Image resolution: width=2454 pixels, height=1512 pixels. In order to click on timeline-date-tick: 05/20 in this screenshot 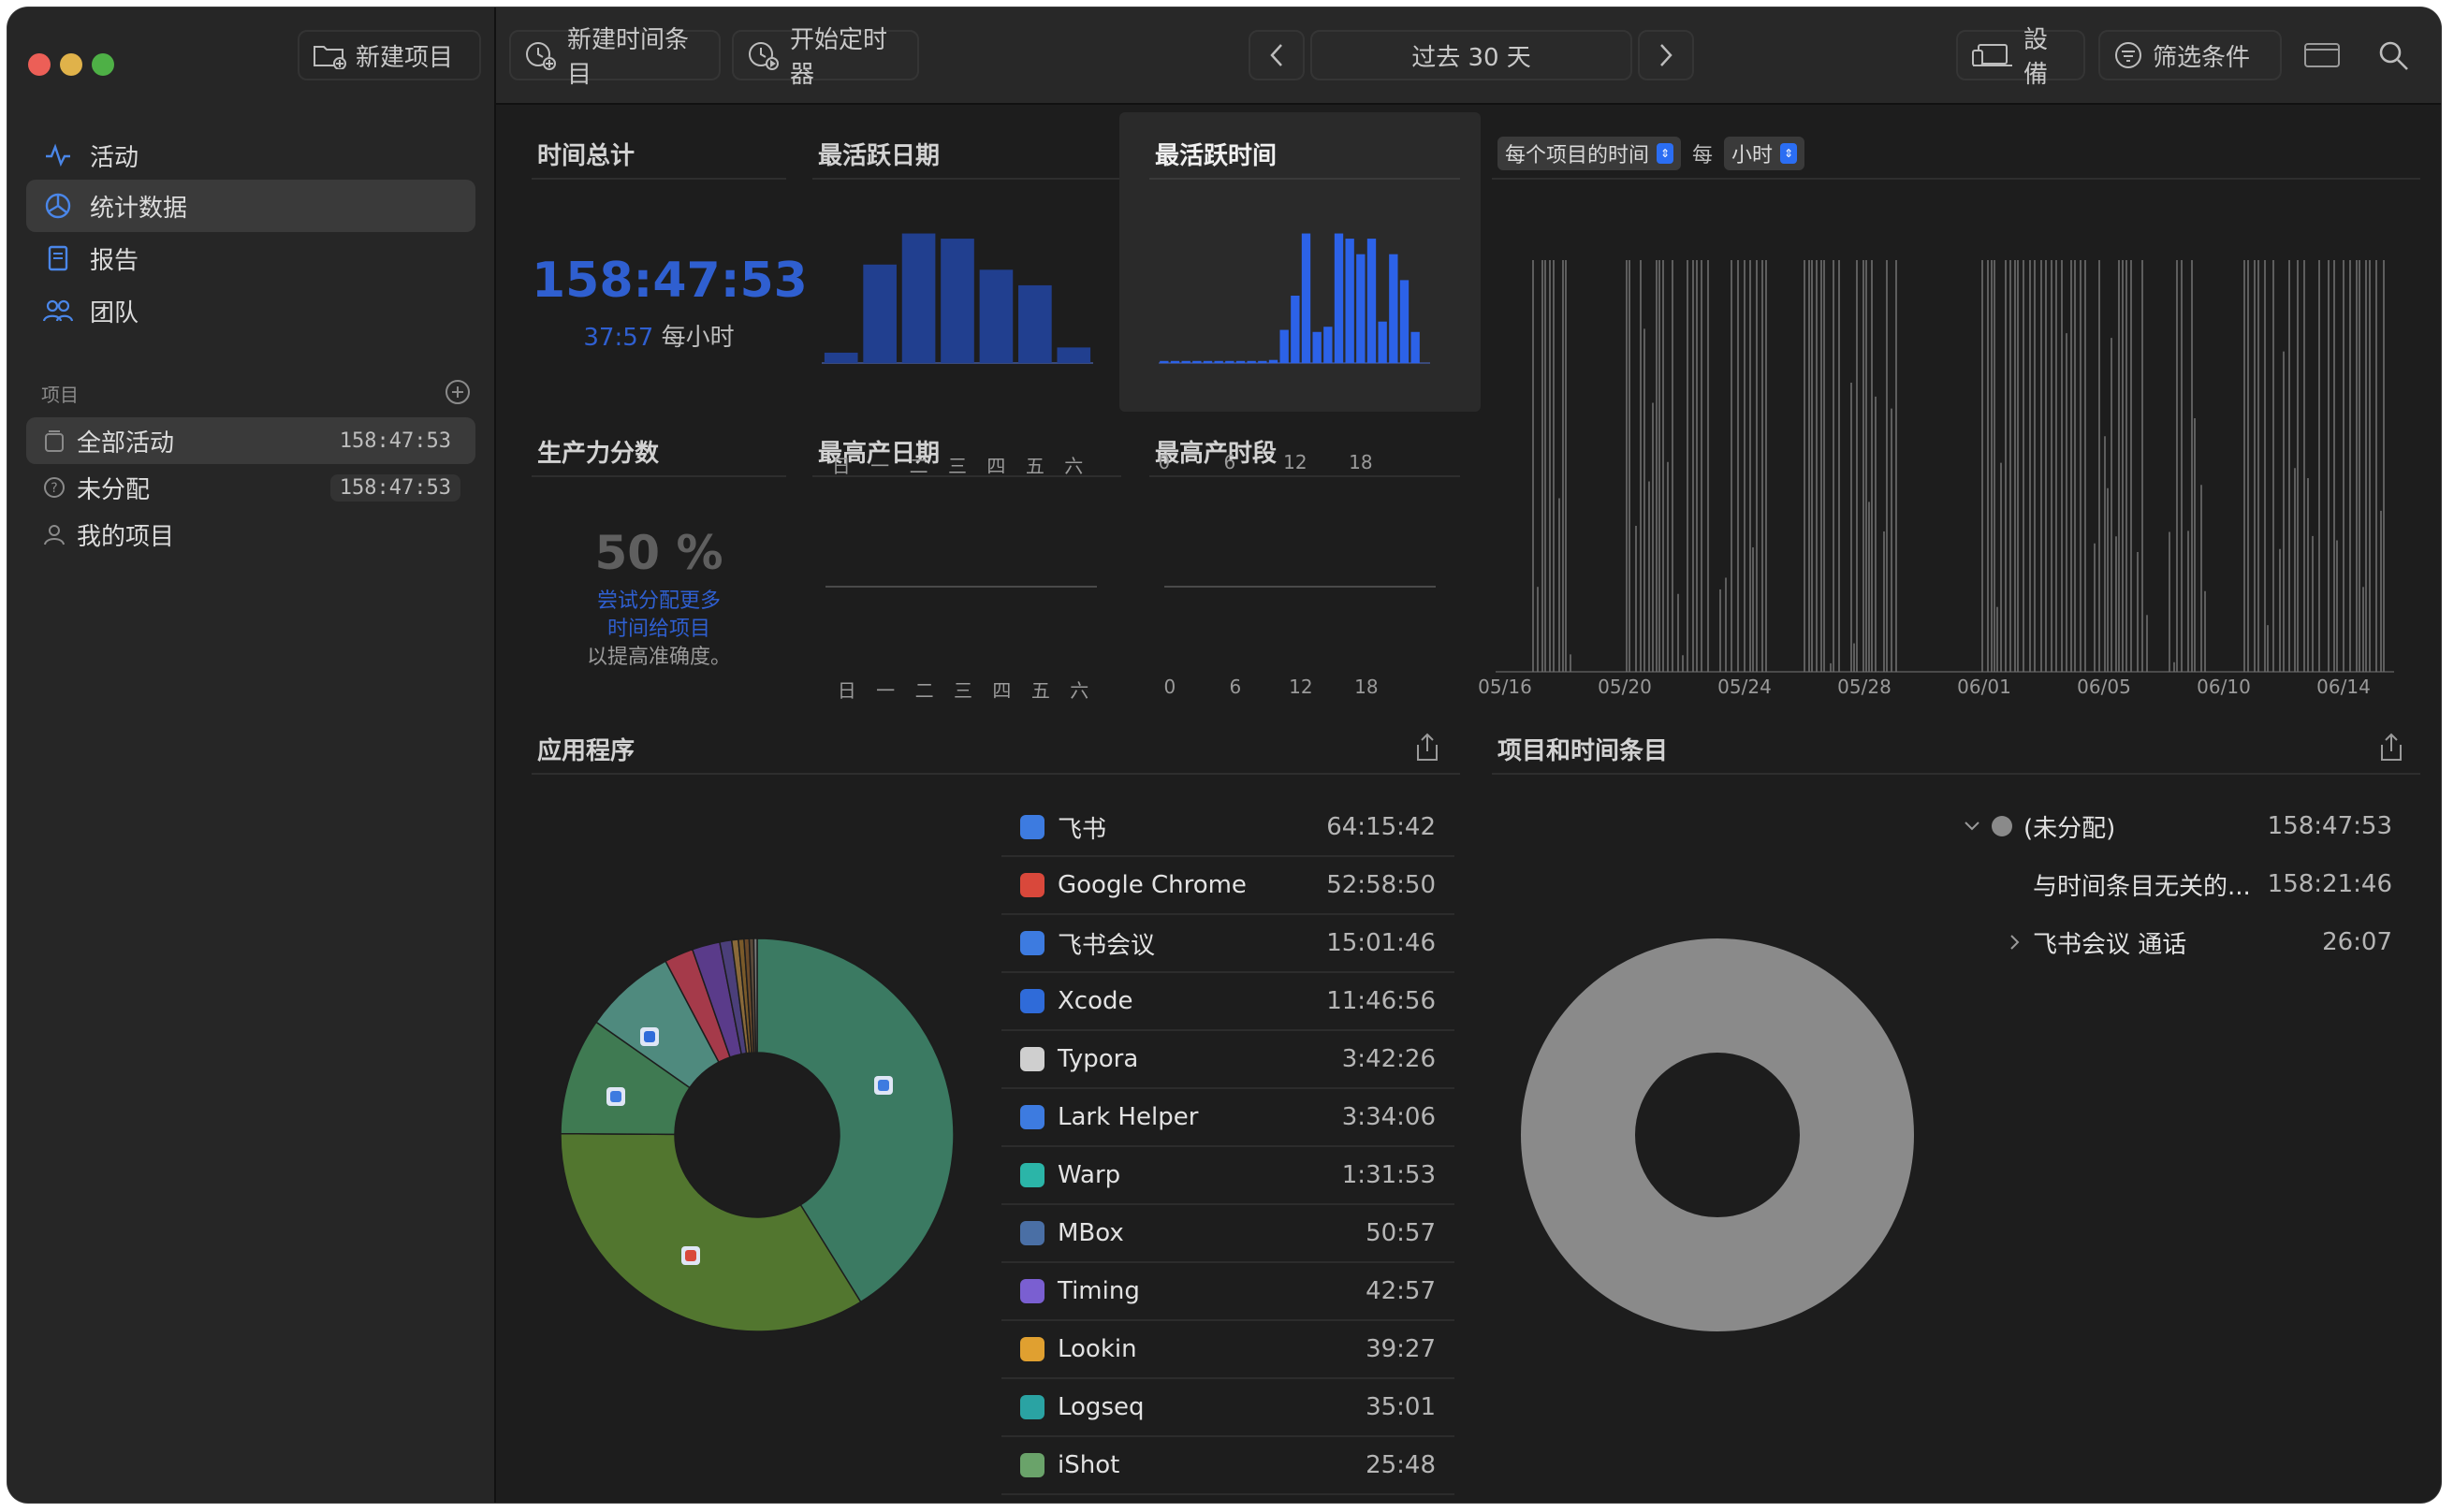, I will do `click(1625, 687)`.